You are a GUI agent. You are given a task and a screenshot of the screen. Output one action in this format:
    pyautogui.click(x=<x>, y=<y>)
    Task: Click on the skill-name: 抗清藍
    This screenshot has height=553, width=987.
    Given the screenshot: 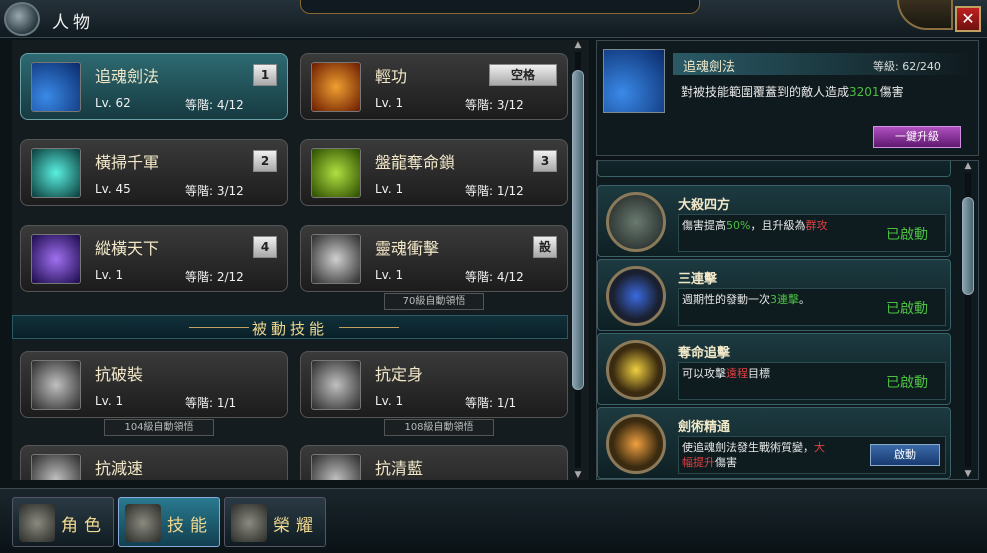 What is the action you would take?
    pyautogui.click(x=399, y=468)
    